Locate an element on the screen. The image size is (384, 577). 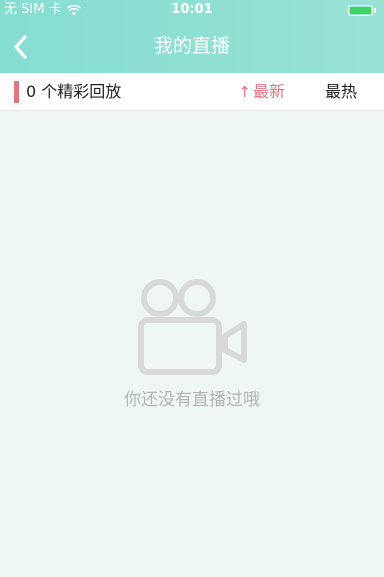
battery-level is located at coordinates (360, 10).